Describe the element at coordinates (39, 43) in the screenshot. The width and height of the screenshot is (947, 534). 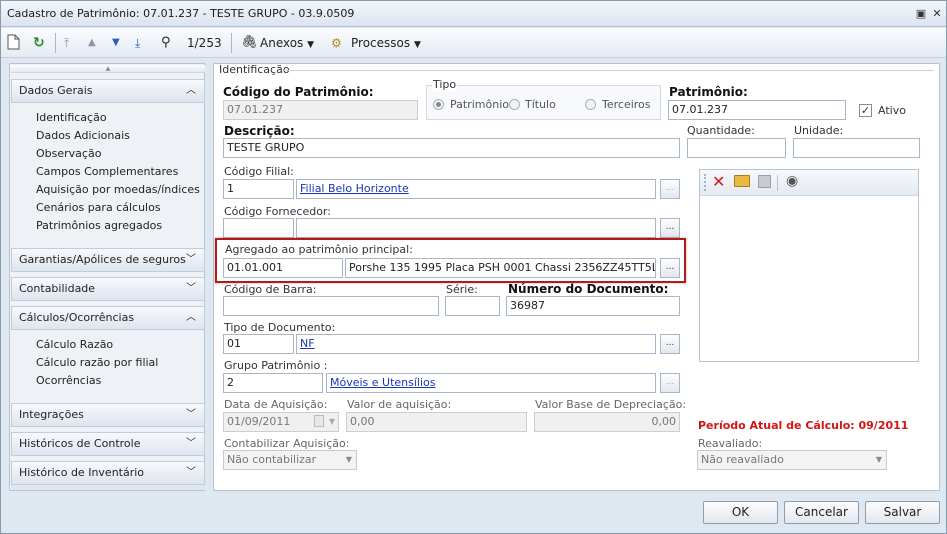
I see `refresh-icon: ↻` at that location.